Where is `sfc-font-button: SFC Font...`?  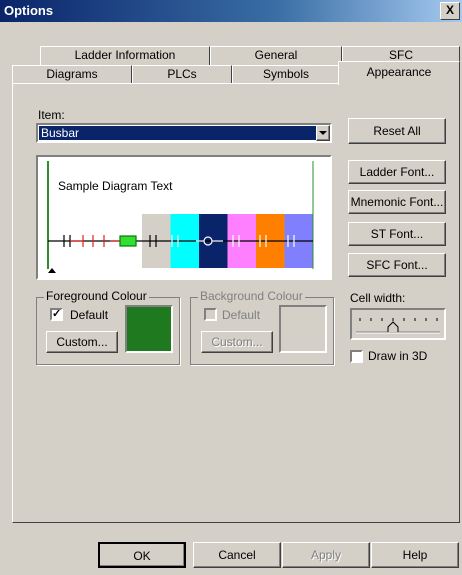
sfc-font-button: SFC Font... is located at coordinates (397, 265).